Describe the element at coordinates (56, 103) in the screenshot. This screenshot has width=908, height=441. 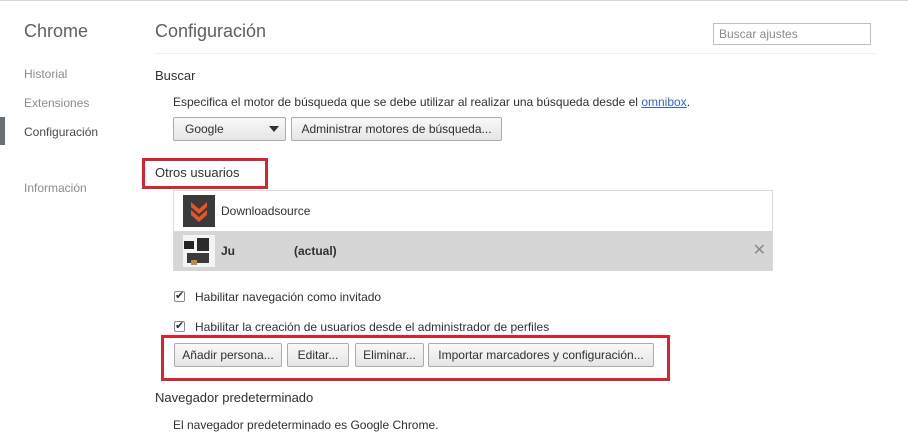
I see `sidebar-item-extensiones: Extensiones` at that location.